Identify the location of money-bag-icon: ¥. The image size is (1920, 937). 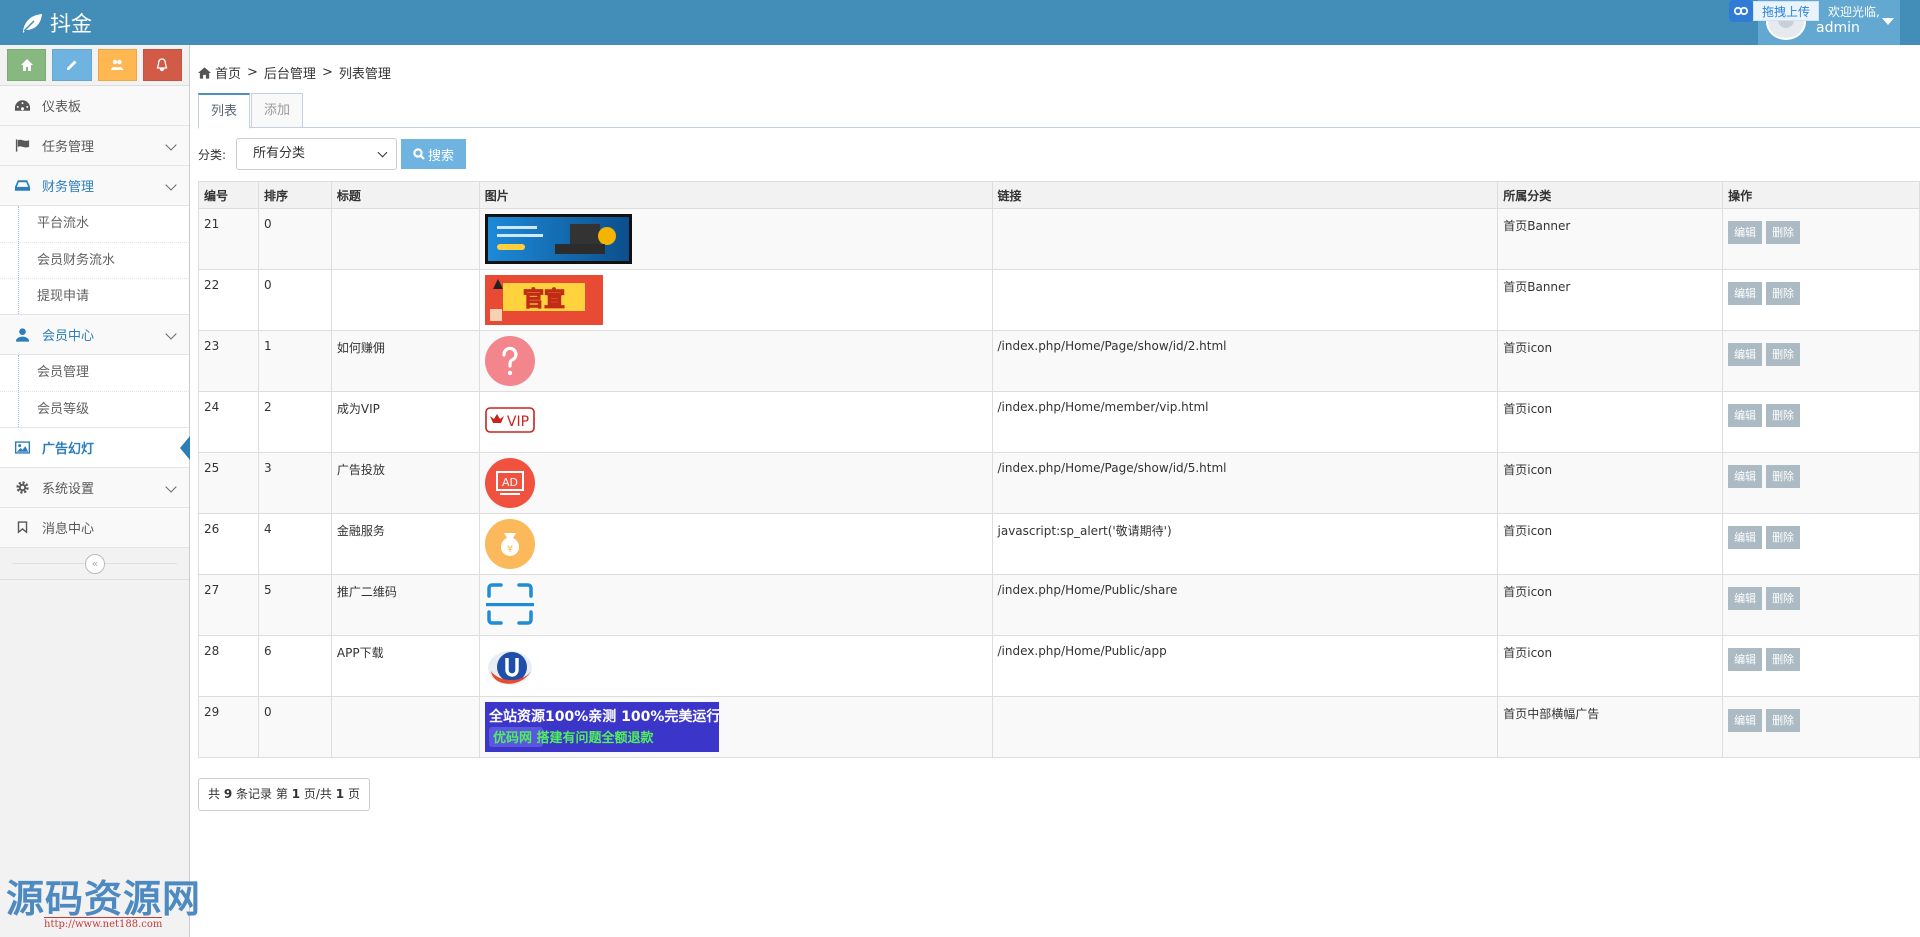
(509, 544).